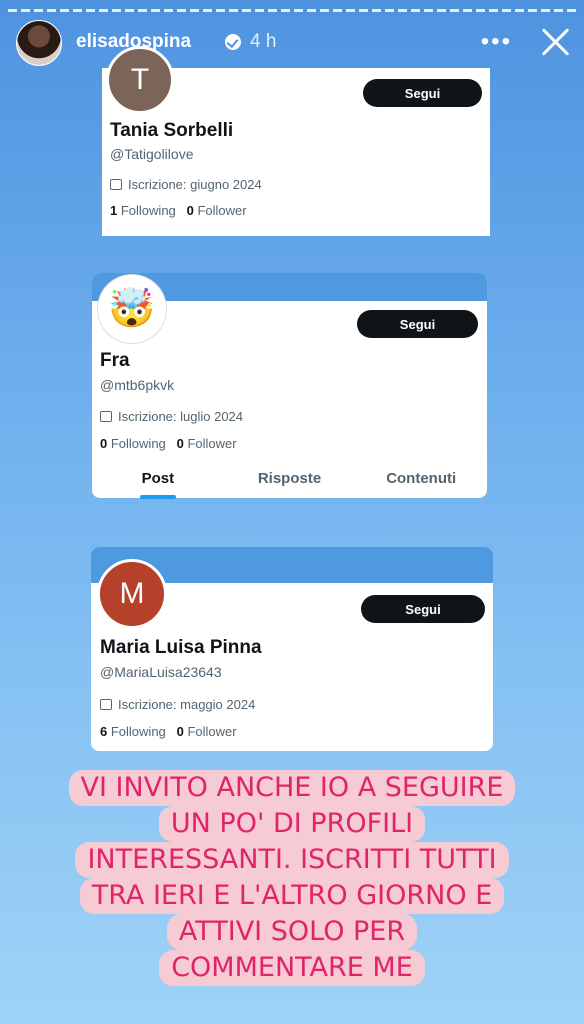 Image resolution: width=584 pixels, height=1024 pixels. Describe the element at coordinates (181, 416) in the screenshot. I see `joined-text-2: Iscrizione: luglio 2024` at that location.